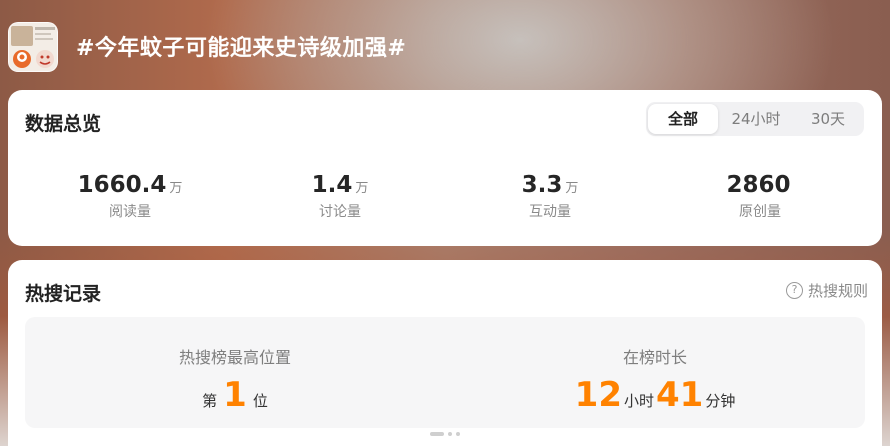 The width and height of the screenshot is (890, 446). I want to click on stat-label: 原创量, so click(760, 212).